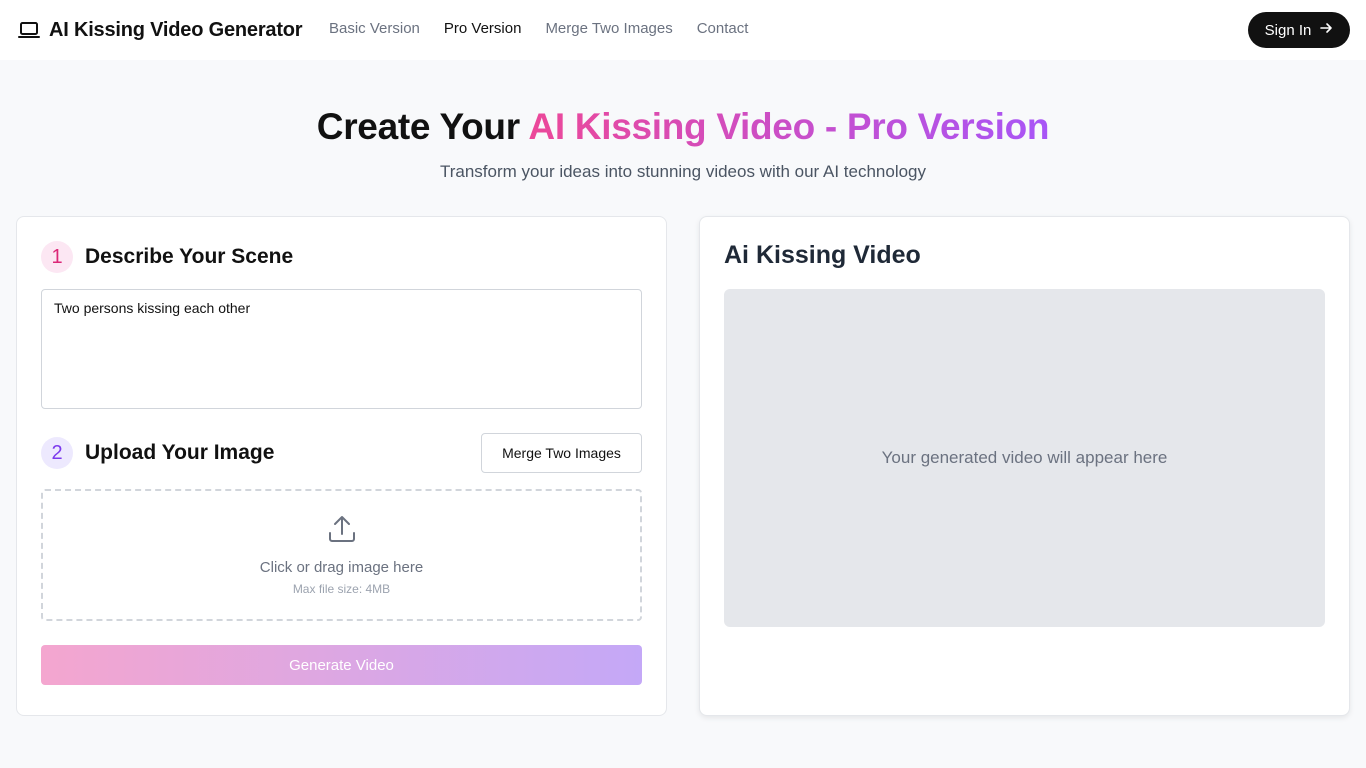 The height and width of the screenshot is (768, 1366). I want to click on step-describe-scene: 1 Describe Your Scene, so click(167, 257).